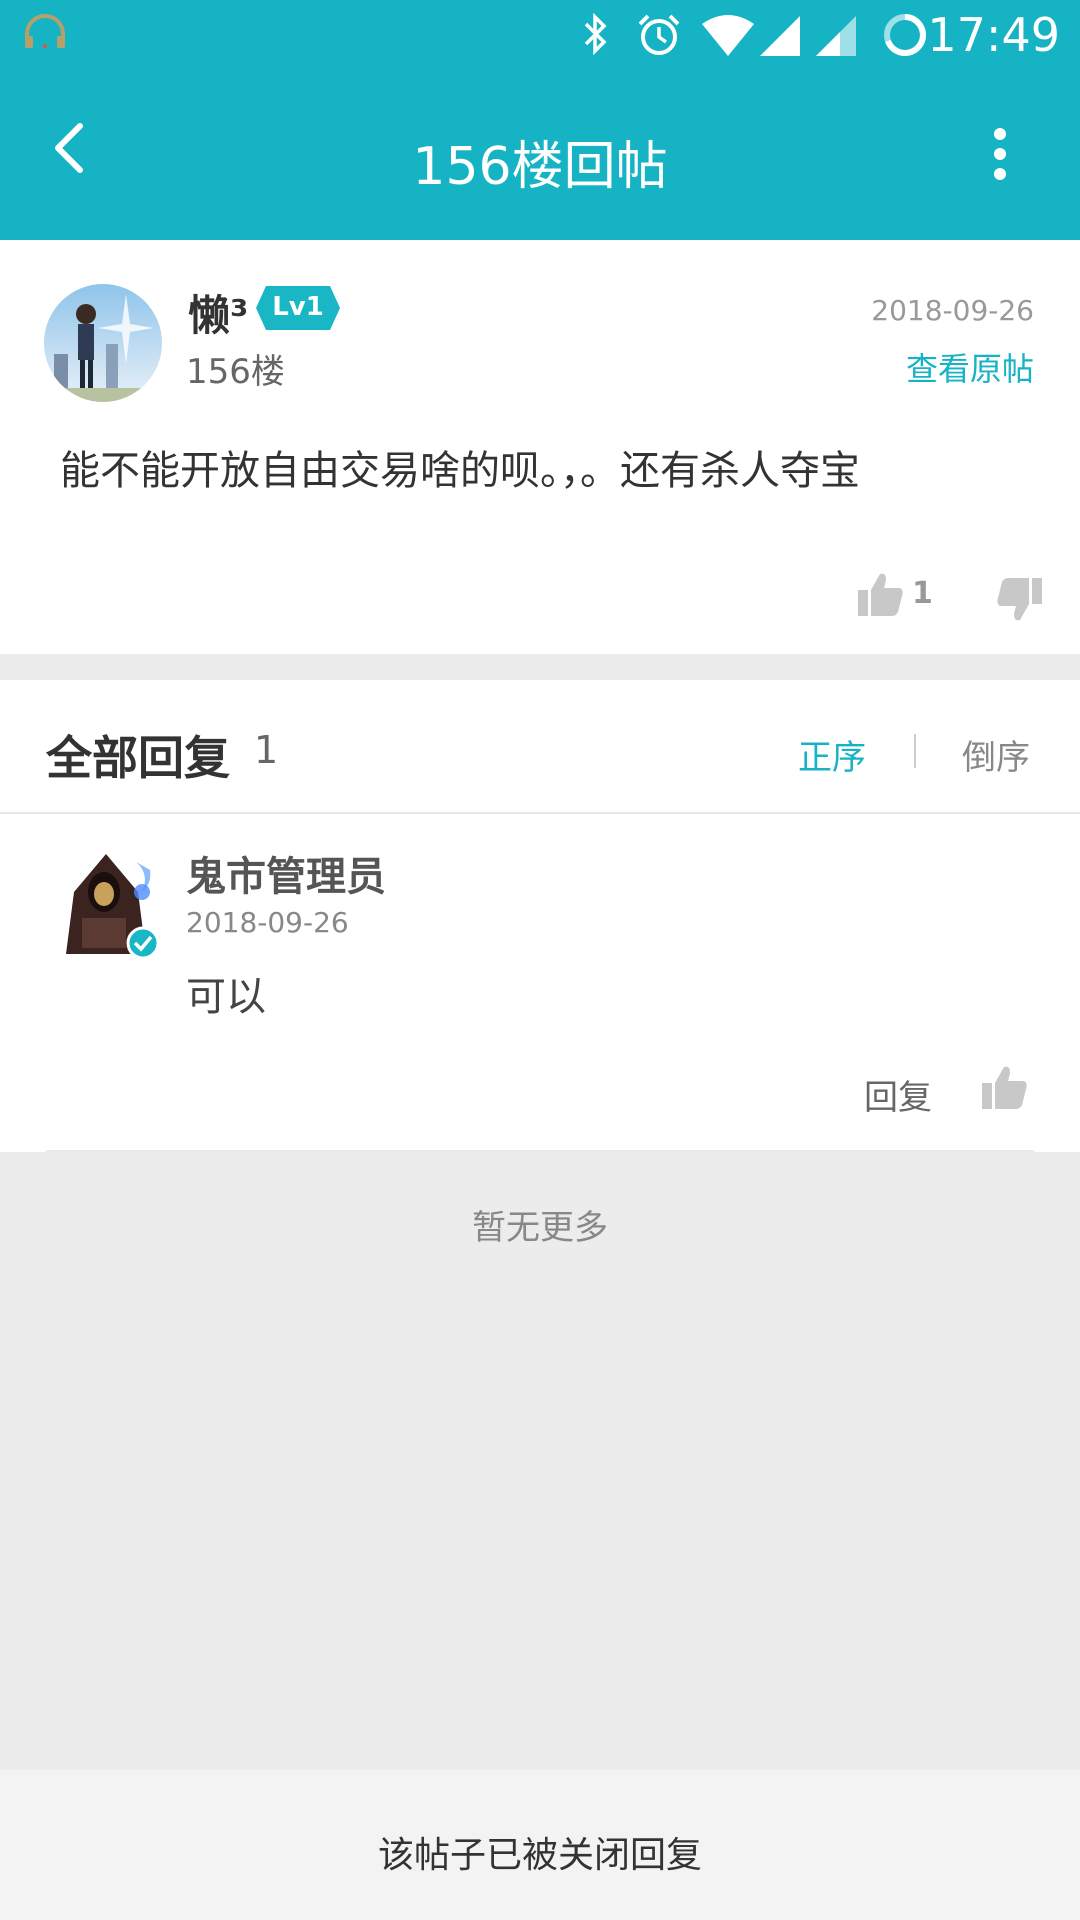 The width and height of the screenshot is (1080, 1920). Describe the element at coordinates (659, 34) in the screenshot. I see `alarm-icon` at that location.